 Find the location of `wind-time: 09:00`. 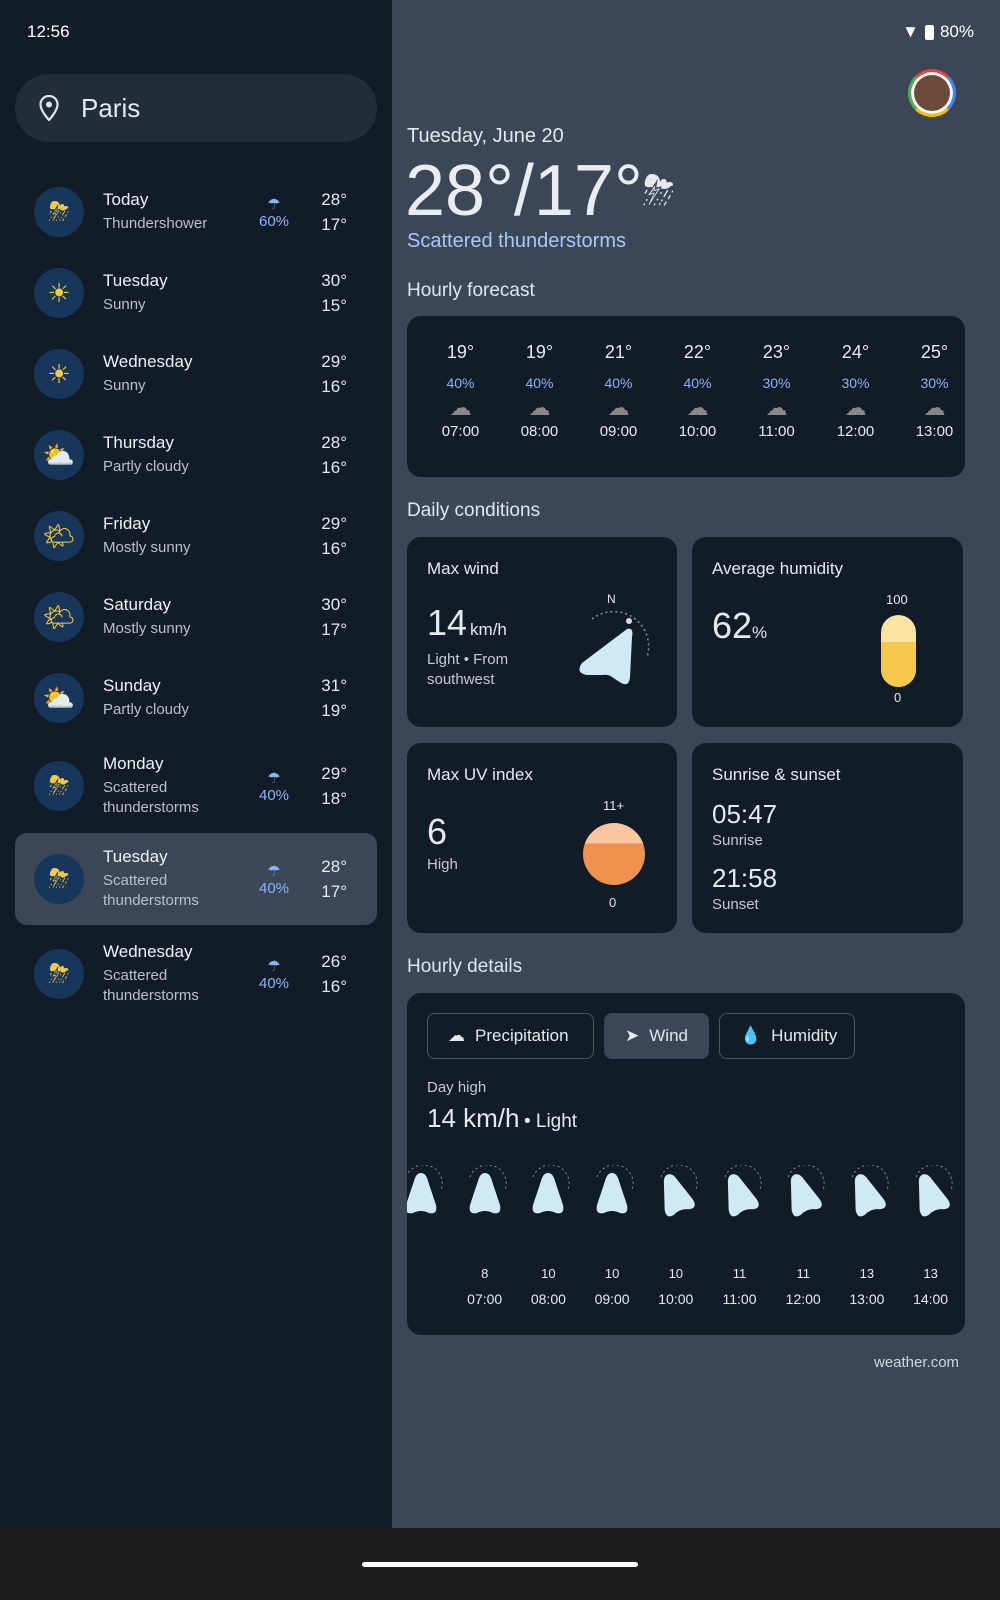

wind-time: 09:00 is located at coordinates (612, 1299).